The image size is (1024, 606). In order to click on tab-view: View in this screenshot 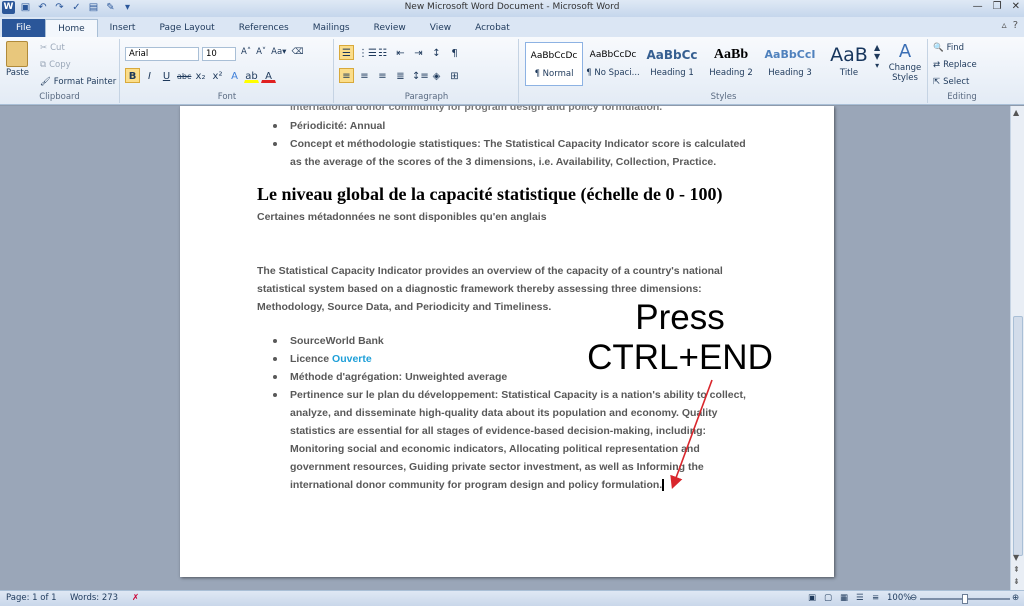, I will do `click(440, 28)`.